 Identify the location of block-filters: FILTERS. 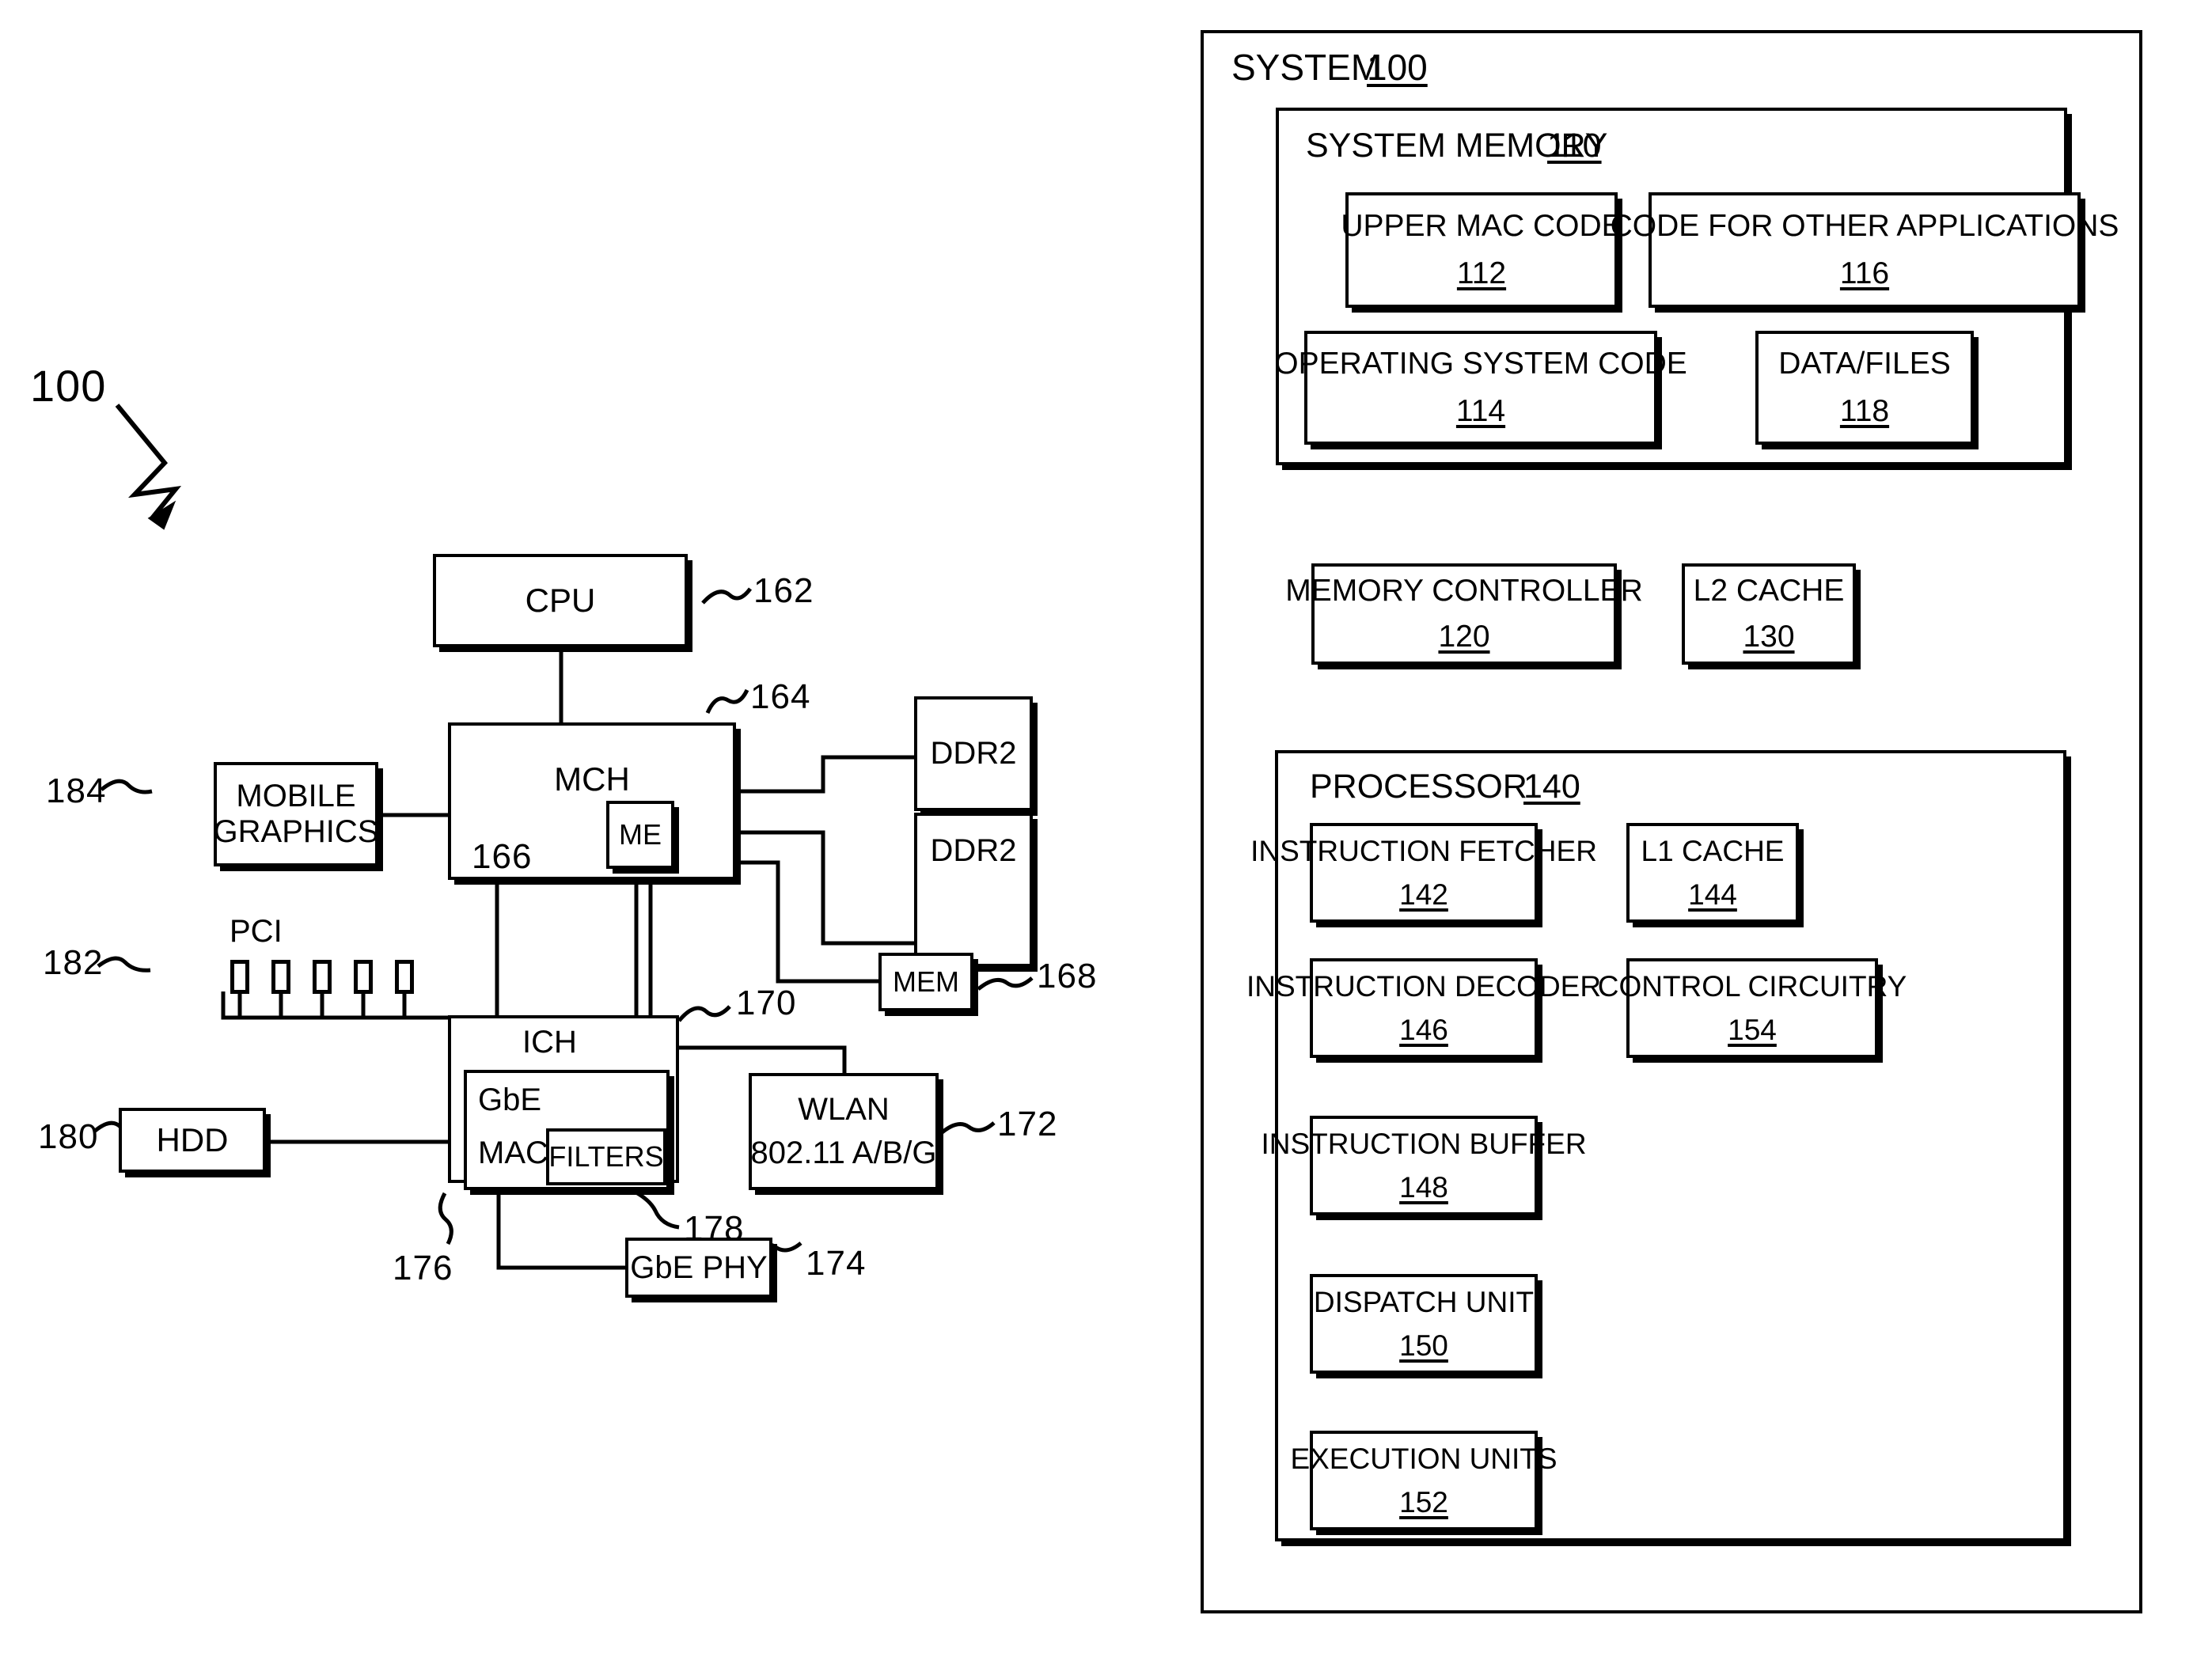
(606, 1156).